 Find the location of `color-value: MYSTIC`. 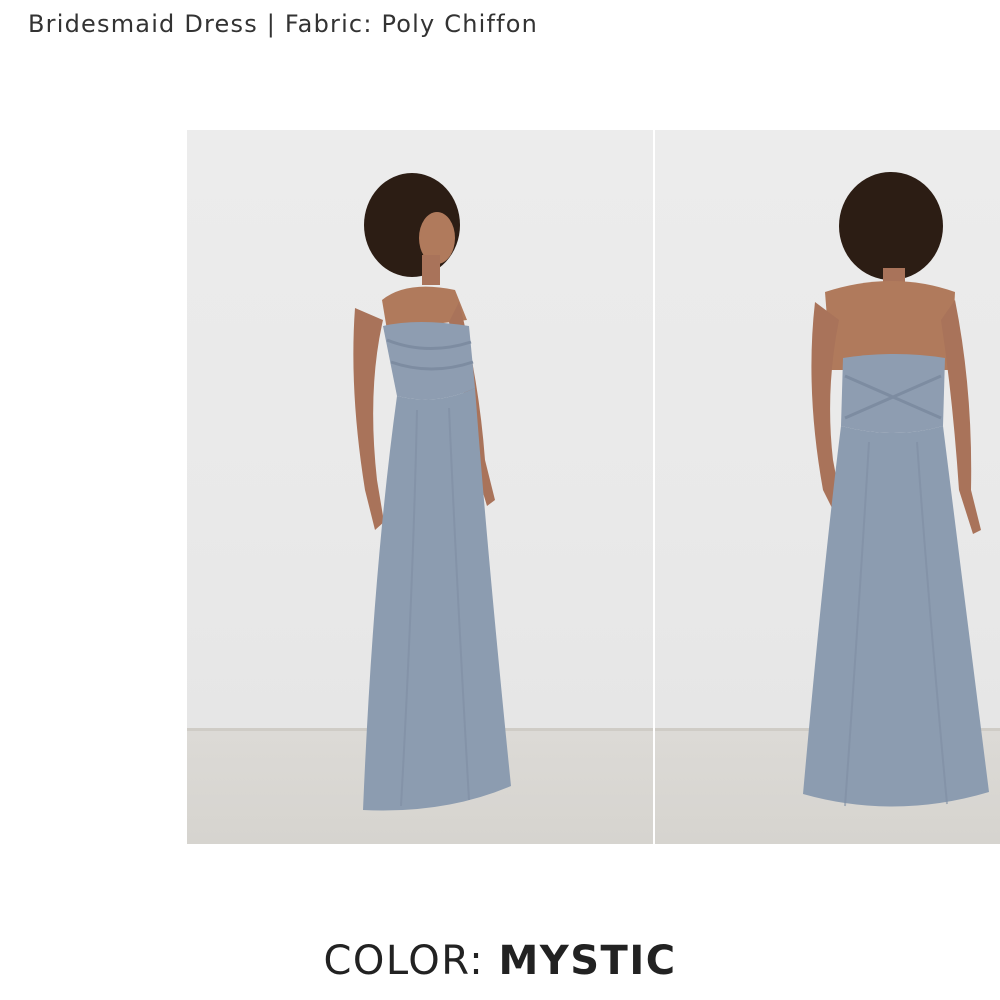

color-value: MYSTIC is located at coordinates (587, 961).